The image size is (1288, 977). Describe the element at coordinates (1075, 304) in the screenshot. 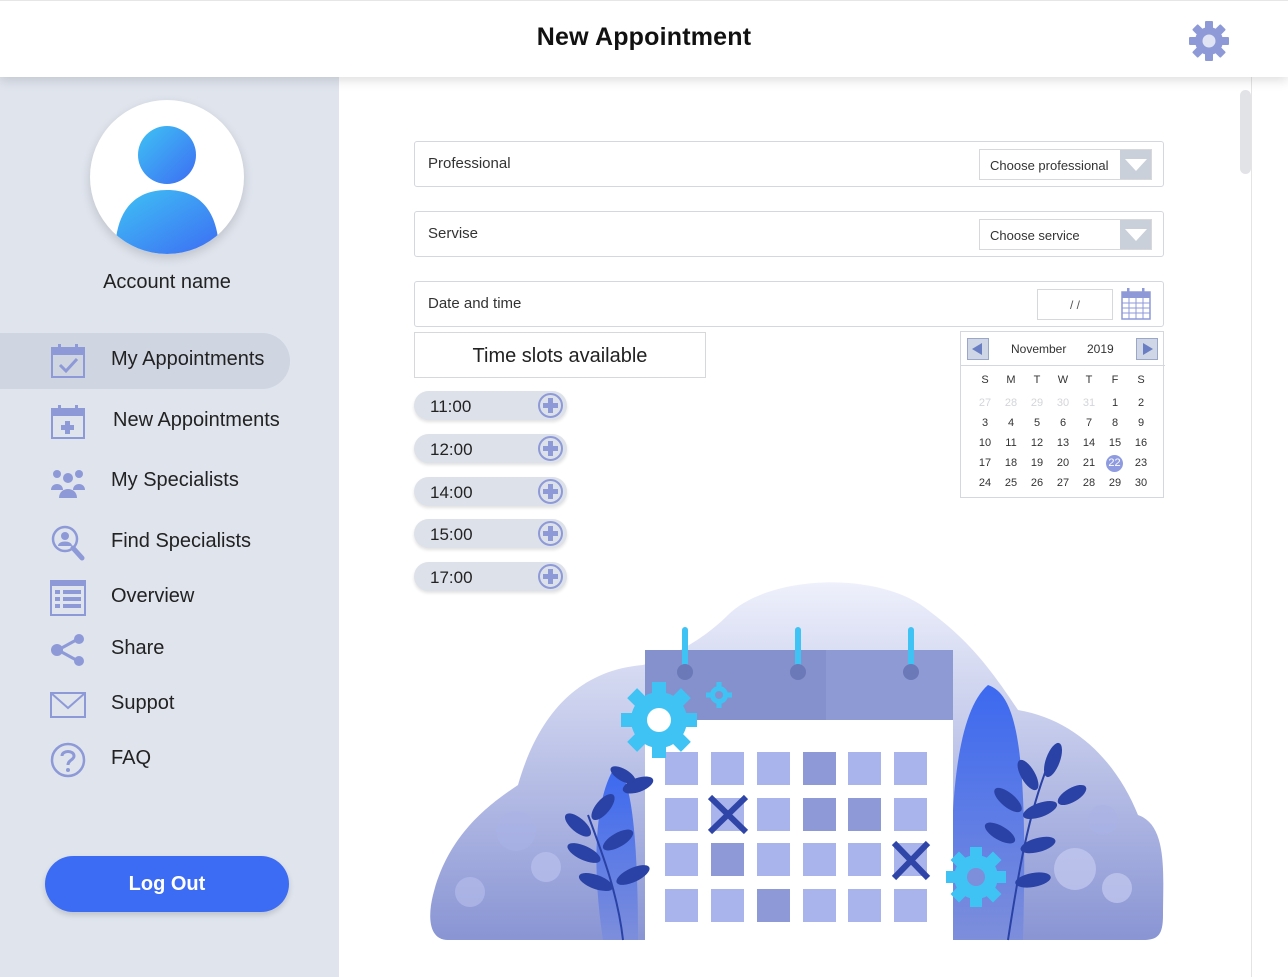

I see `date-input: / /` at that location.